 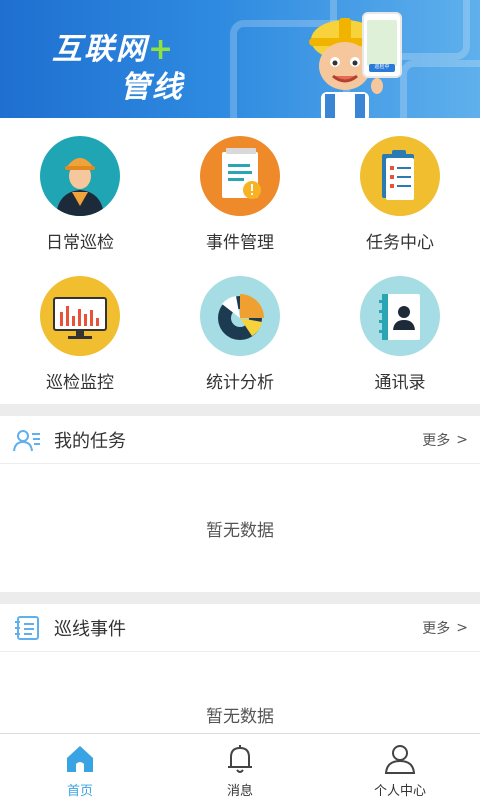 What do you see at coordinates (80, 243) in the screenshot?
I see `tile-label: 日常巡检` at bounding box center [80, 243].